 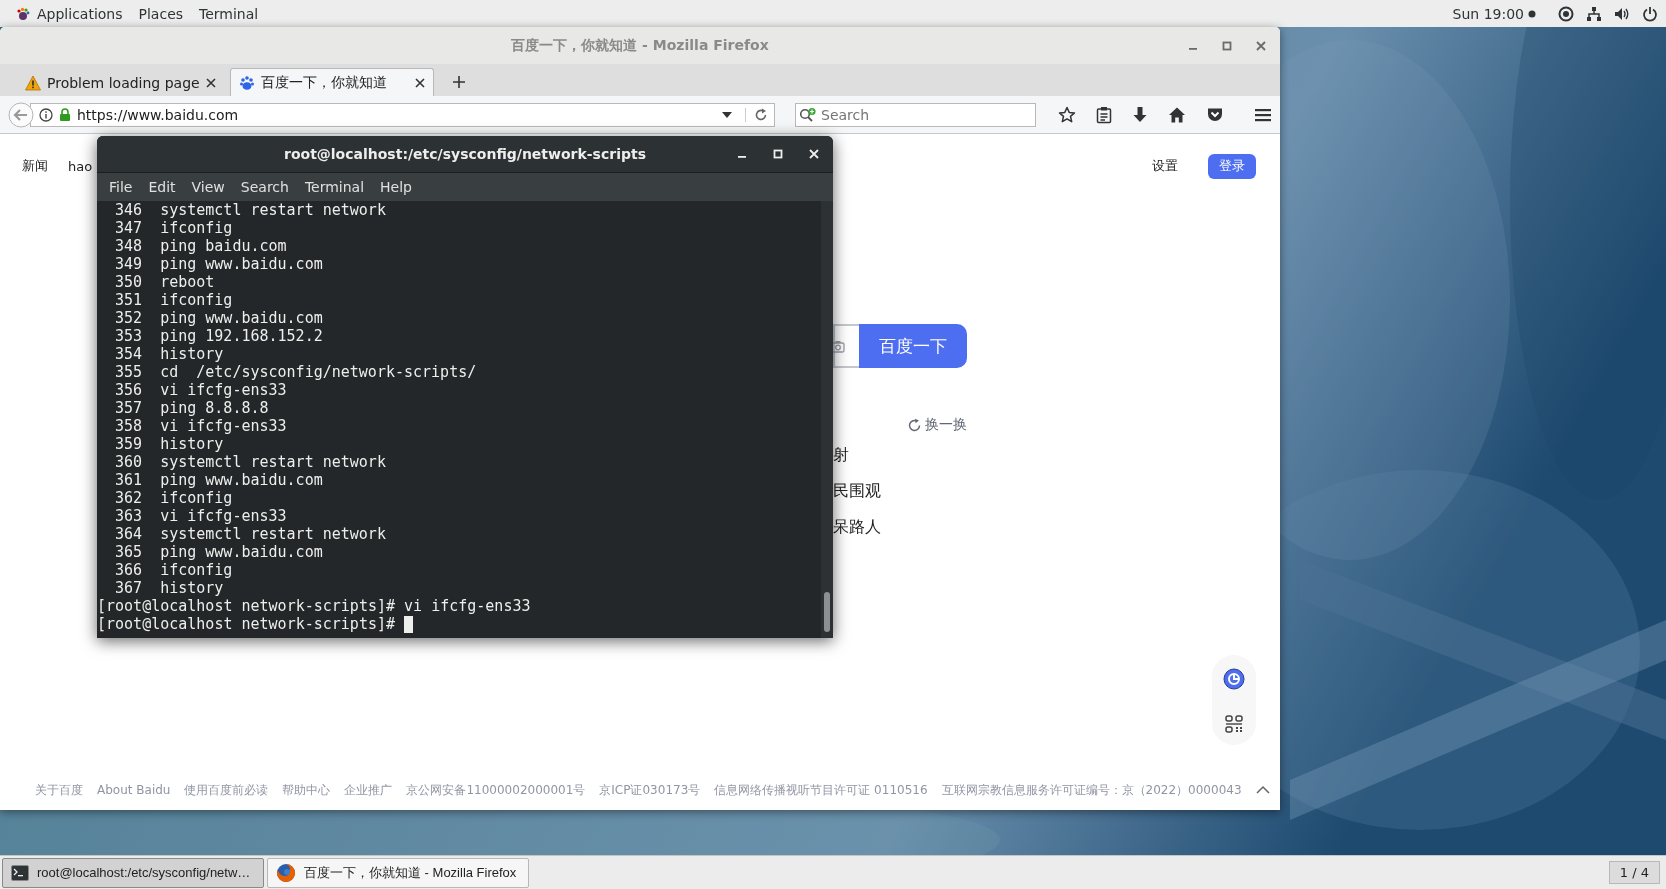 What do you see at coordinates (402, 114) in the screenshot?
I see `address-bar: https://www.baidu.com` at bounding box center [402, 114].